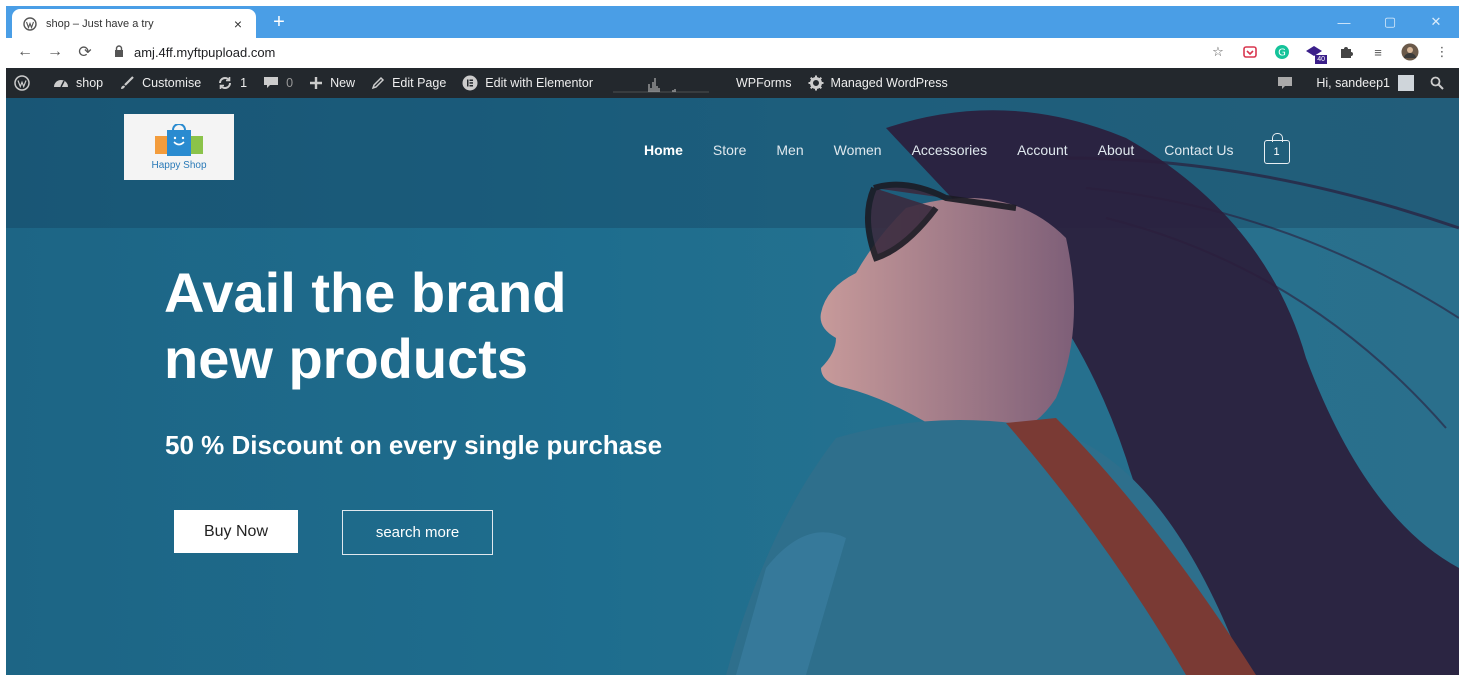 The width and height of the screenshot is (1465, 675). What do you see at coordinates (539, 83) in the screenshot?
I see `admin-elementor-label: Edit with Elementor` at bounding box center [539, 83].